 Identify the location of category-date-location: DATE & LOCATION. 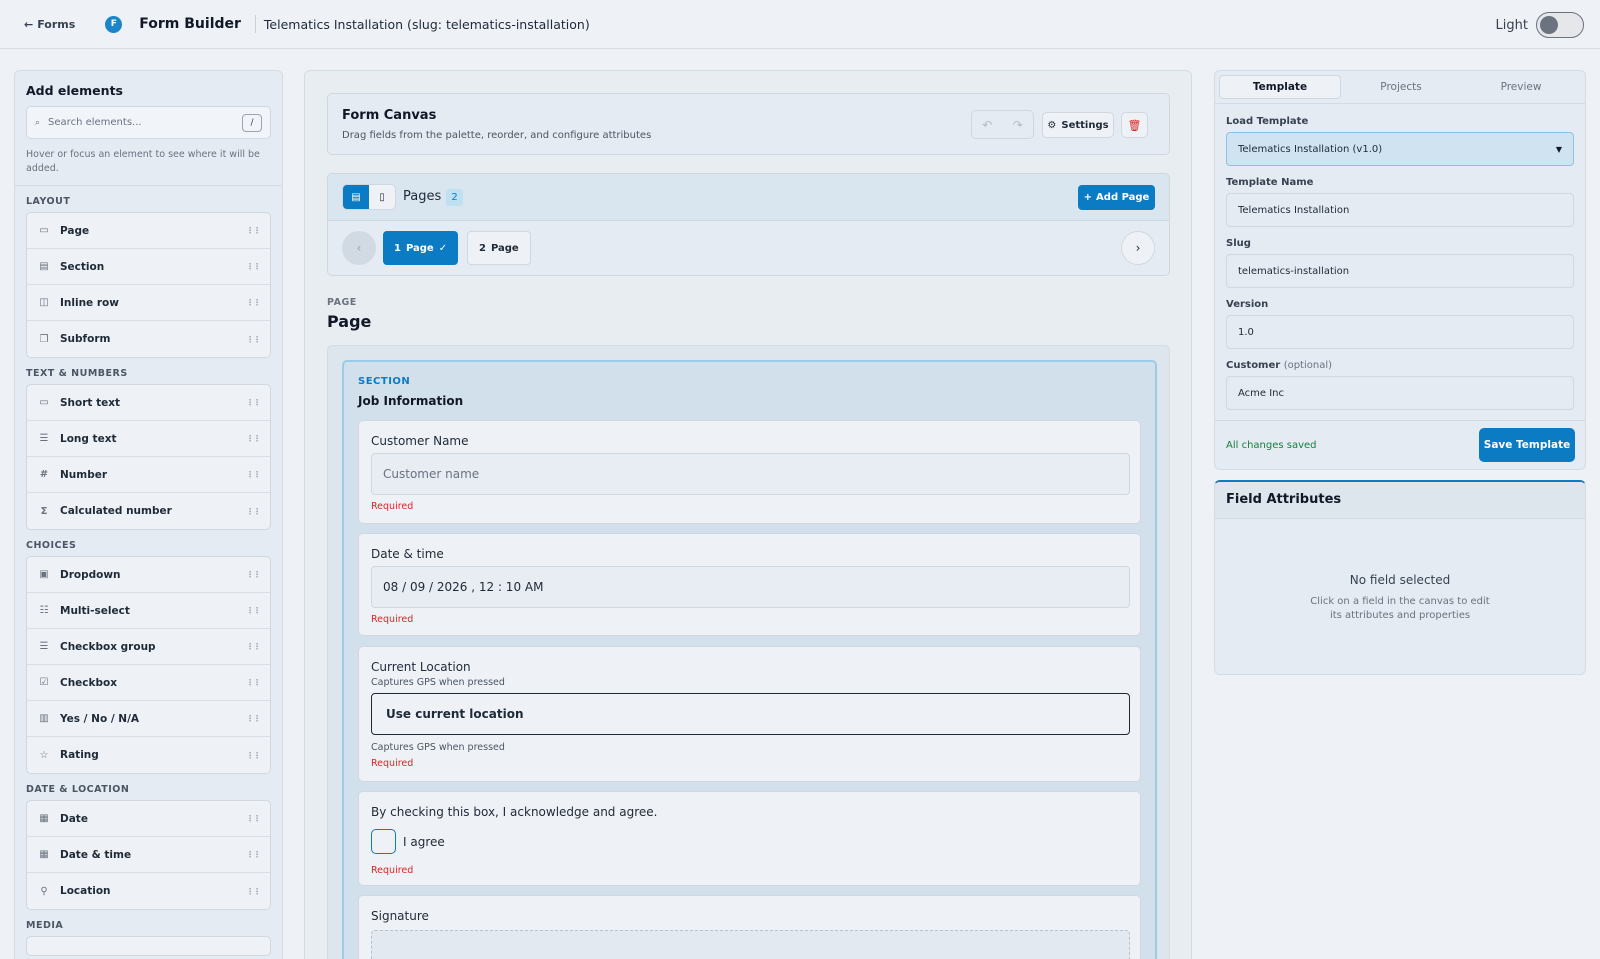
(78, 789).